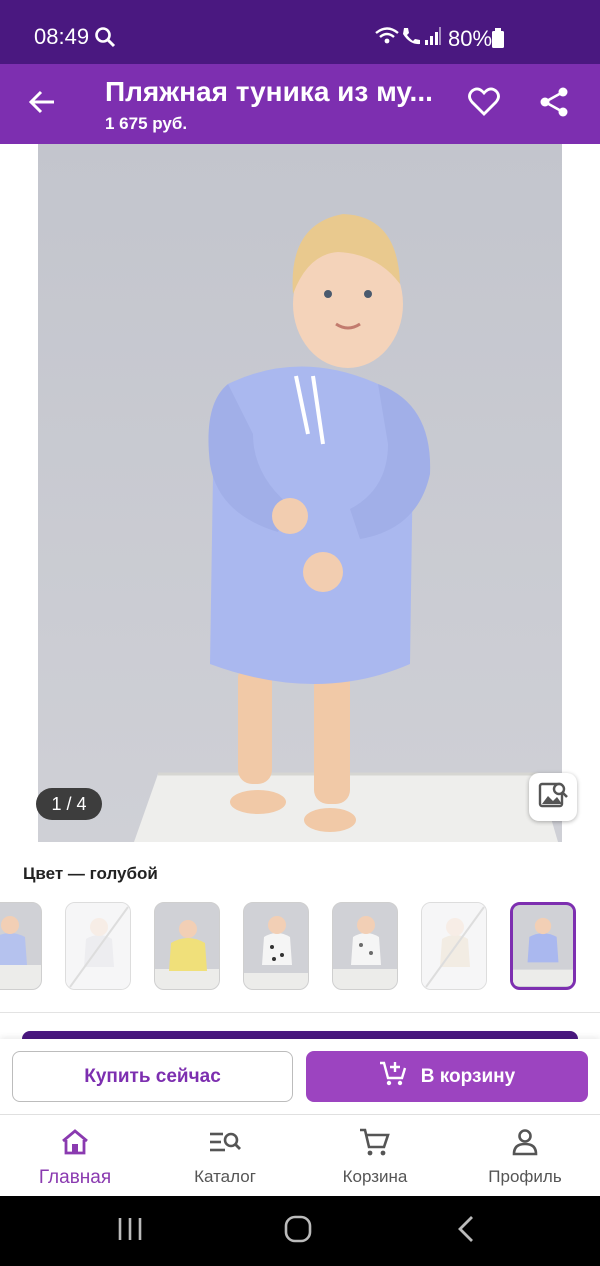 This screenshot has width=600, height=1266. I want to click on bottom-navigation: Главная Каталог Корзина Профиль, so click(300, 1155).